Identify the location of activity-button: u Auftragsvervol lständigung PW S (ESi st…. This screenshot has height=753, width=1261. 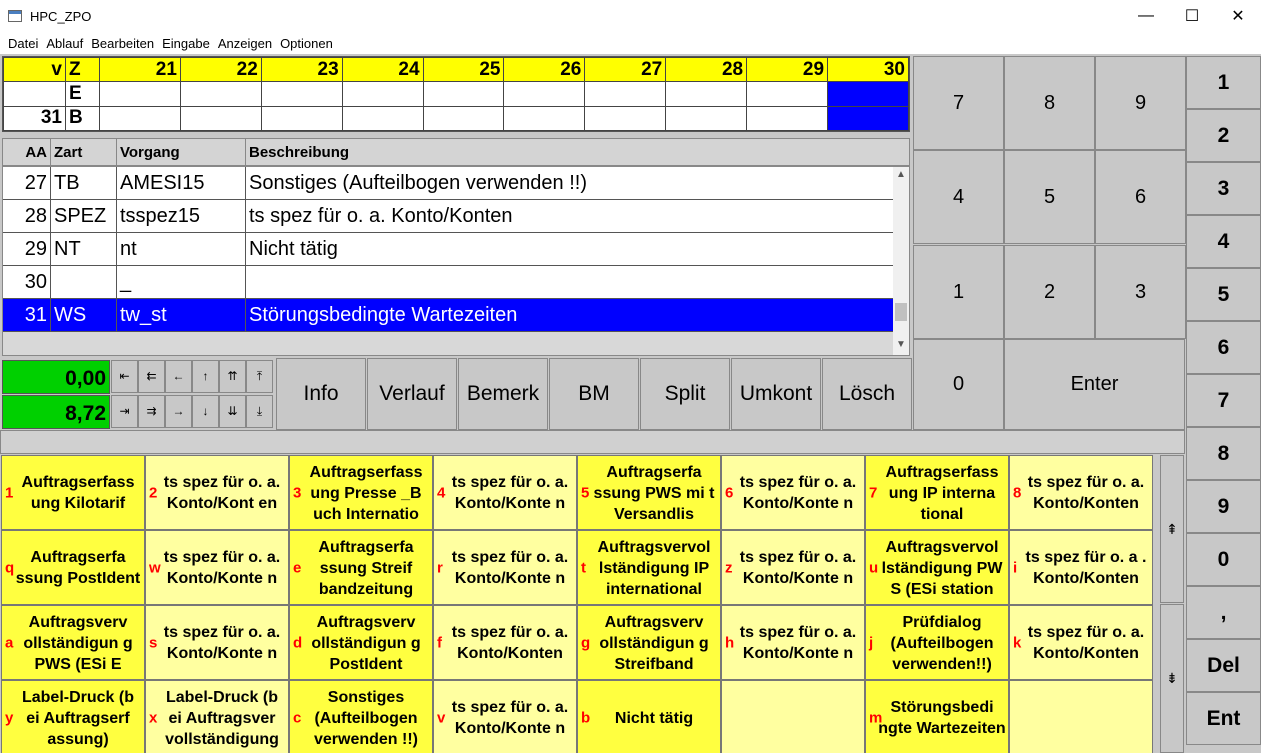
(937, 567).